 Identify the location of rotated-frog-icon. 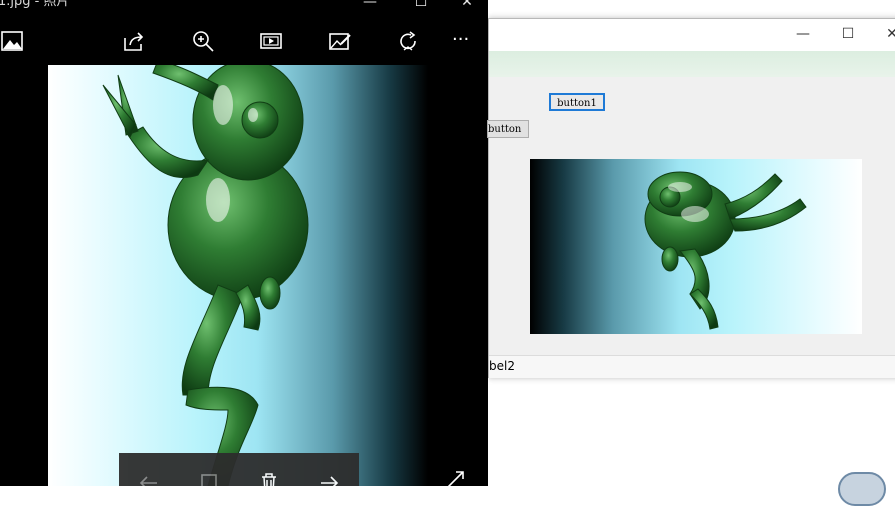
(725, 250).